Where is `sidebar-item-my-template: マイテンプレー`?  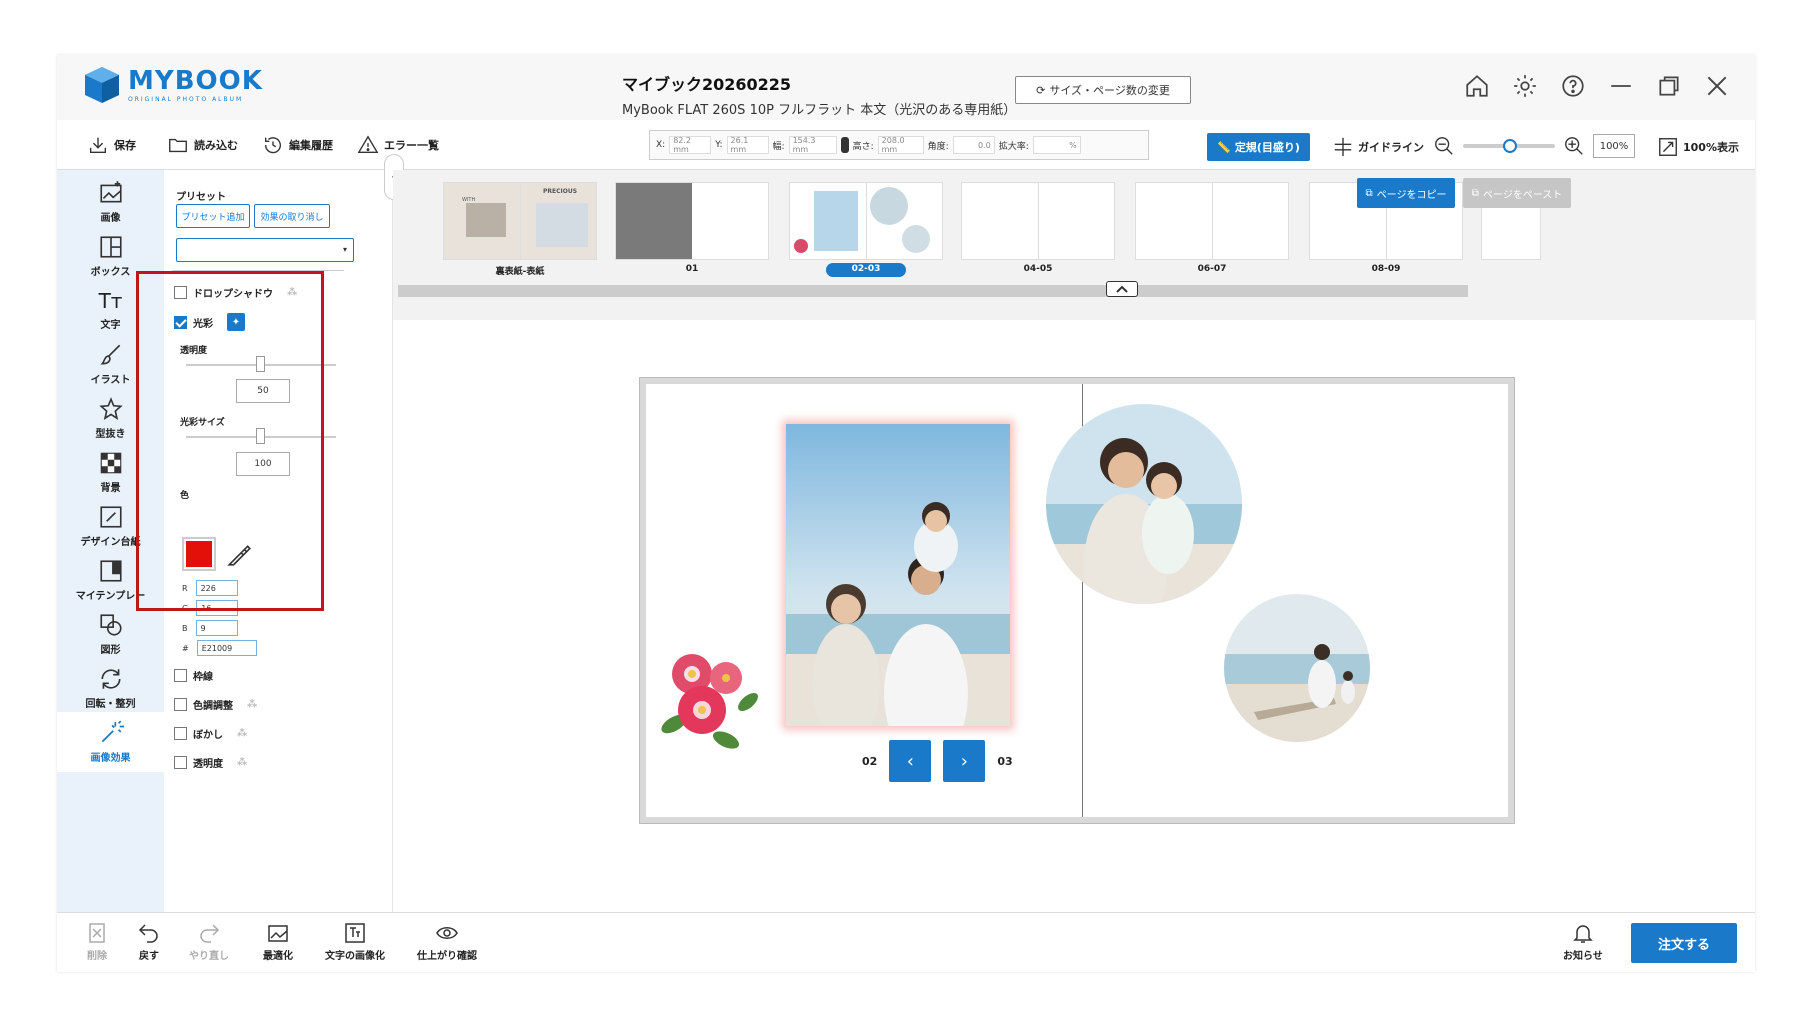
sidebar-item-my-template: マイテンプレー is located at coordinates (110, 580).